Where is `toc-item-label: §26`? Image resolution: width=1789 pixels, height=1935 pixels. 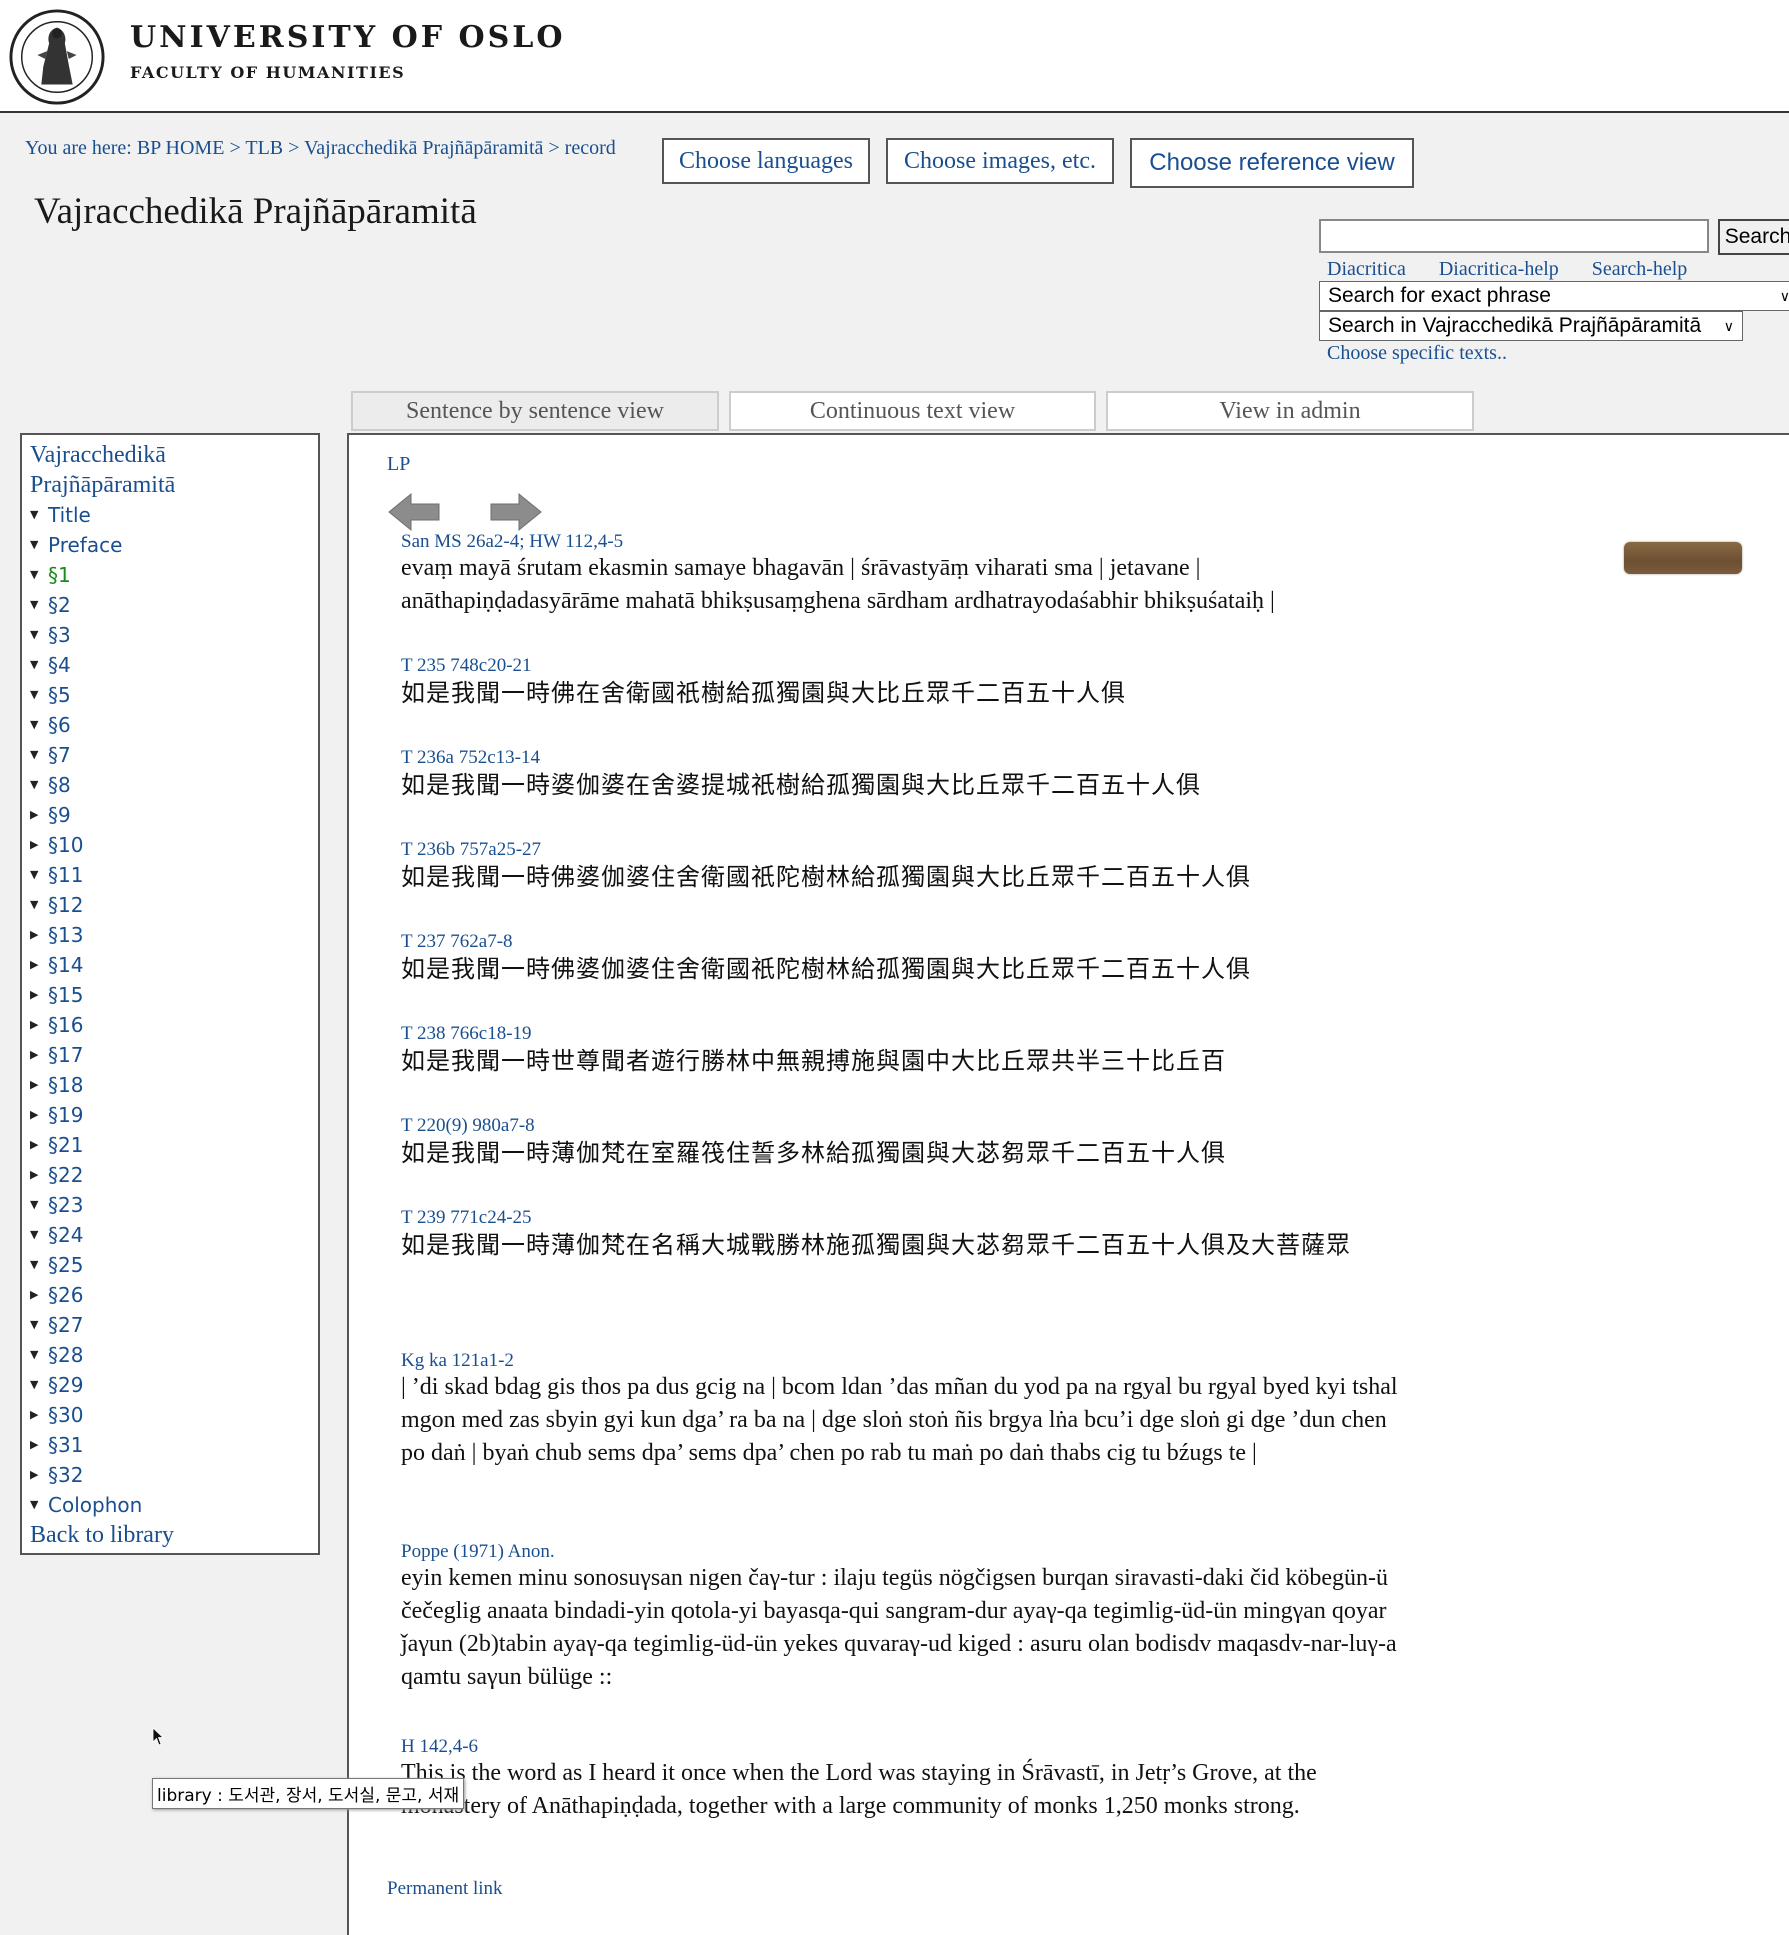 toc-item-label: §26 is located at coordinates (65, 1295).